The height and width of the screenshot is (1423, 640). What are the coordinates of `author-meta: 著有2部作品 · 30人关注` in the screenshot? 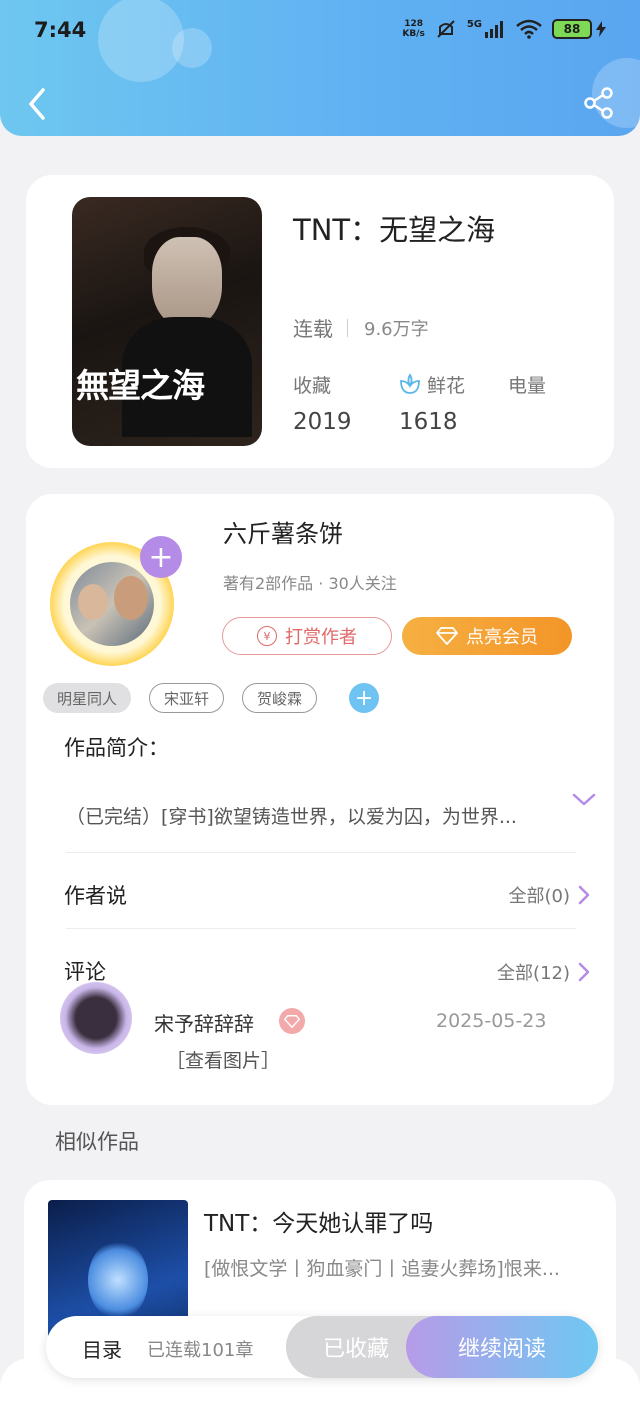 It's located at (310, 583).